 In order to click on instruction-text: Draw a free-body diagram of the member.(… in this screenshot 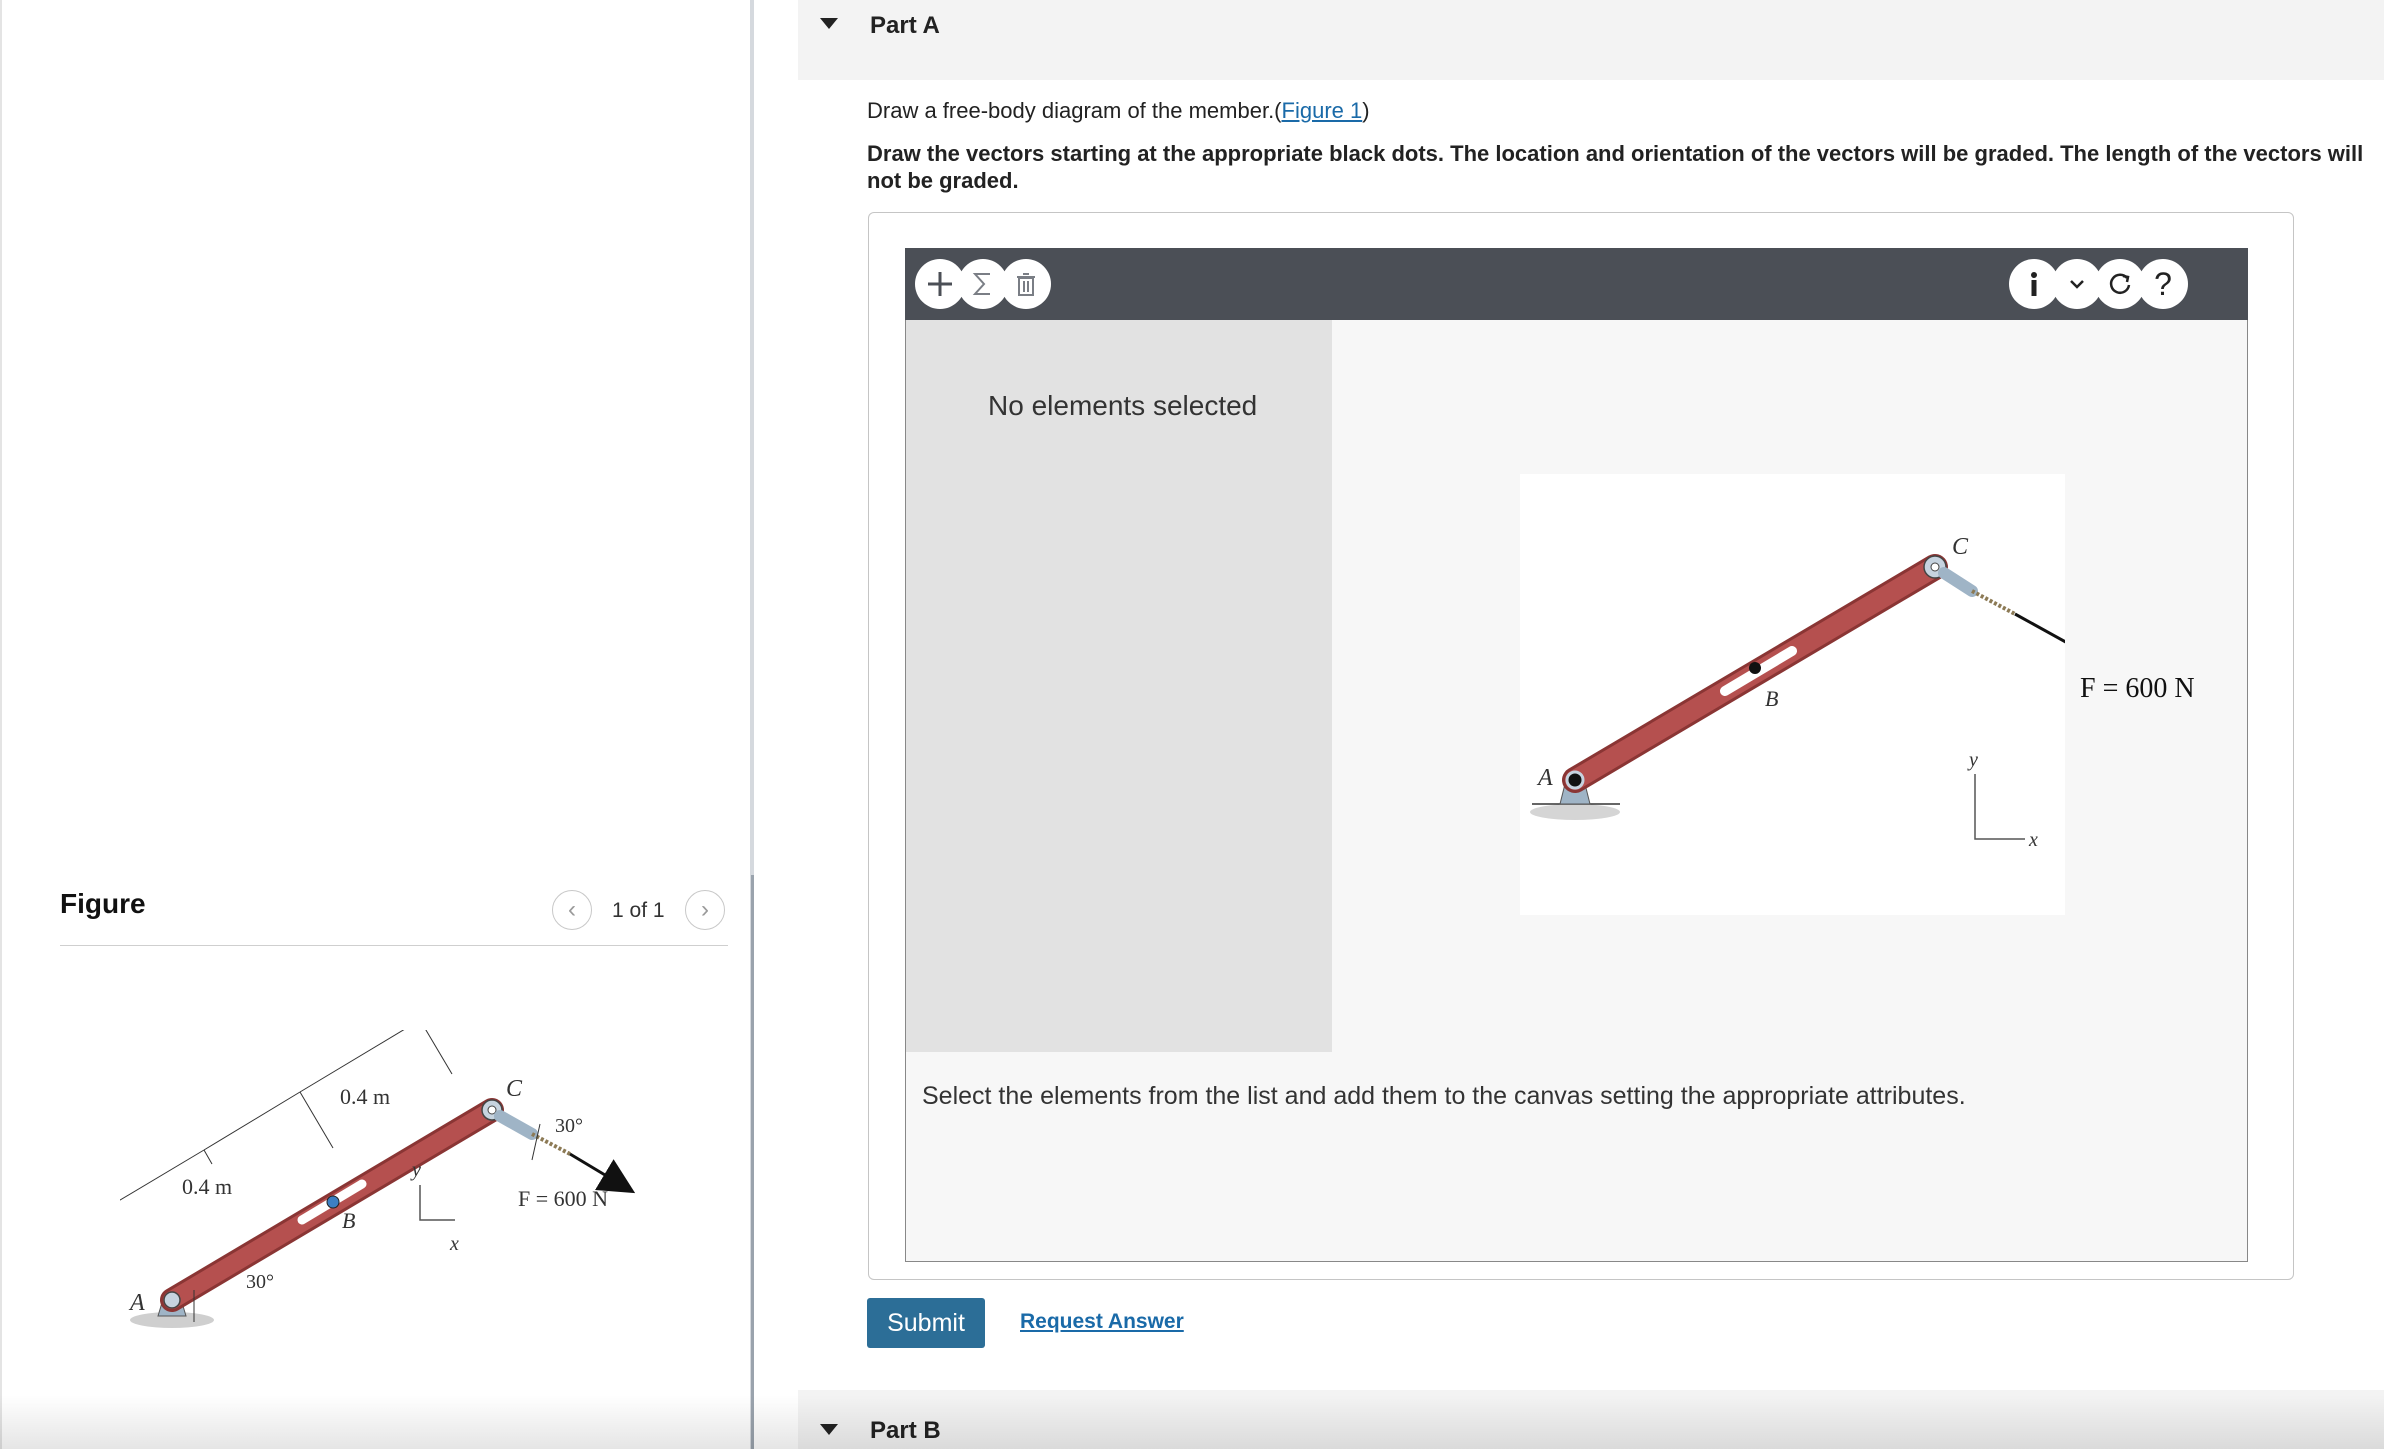, I will do `click(1118, 111)`.